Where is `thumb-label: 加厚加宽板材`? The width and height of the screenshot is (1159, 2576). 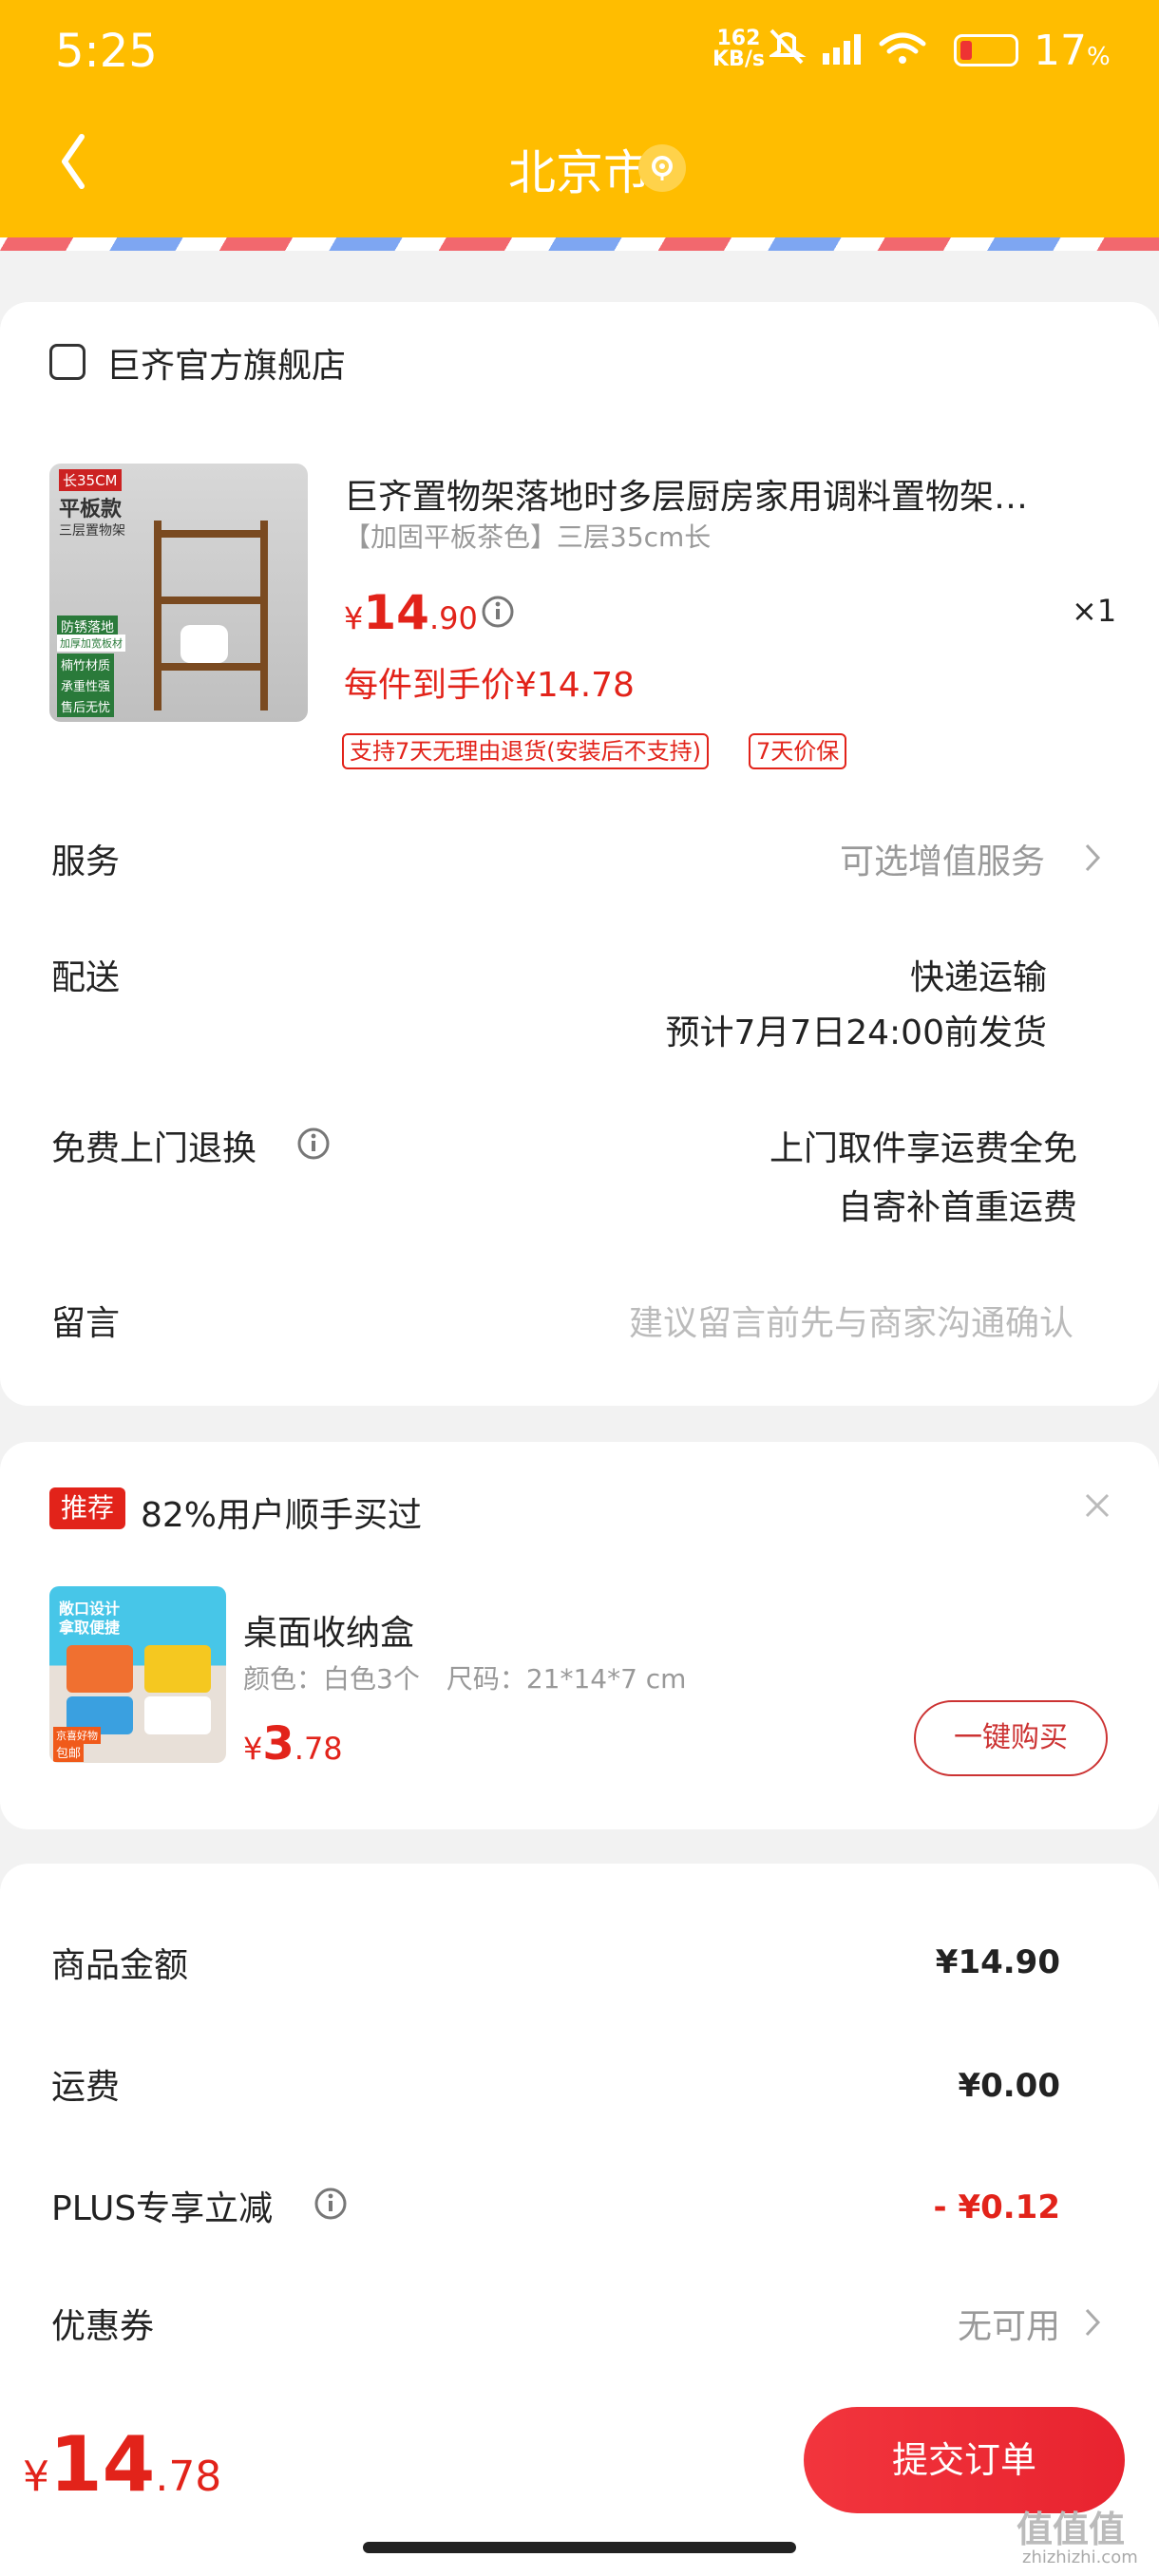 thumb-label: 加厚加宽板材 is located at coordinates (91, 643).